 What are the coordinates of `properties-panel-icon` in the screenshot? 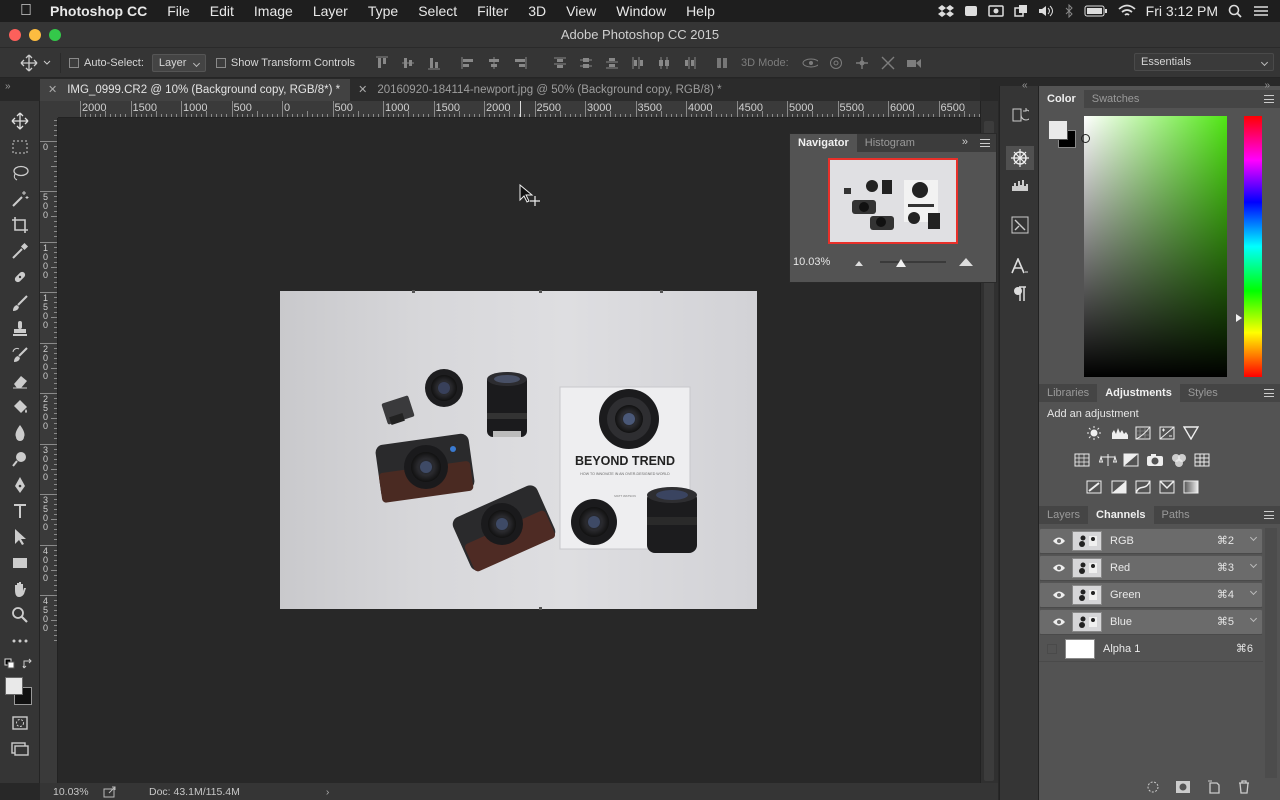 It's located at (1020, 225).